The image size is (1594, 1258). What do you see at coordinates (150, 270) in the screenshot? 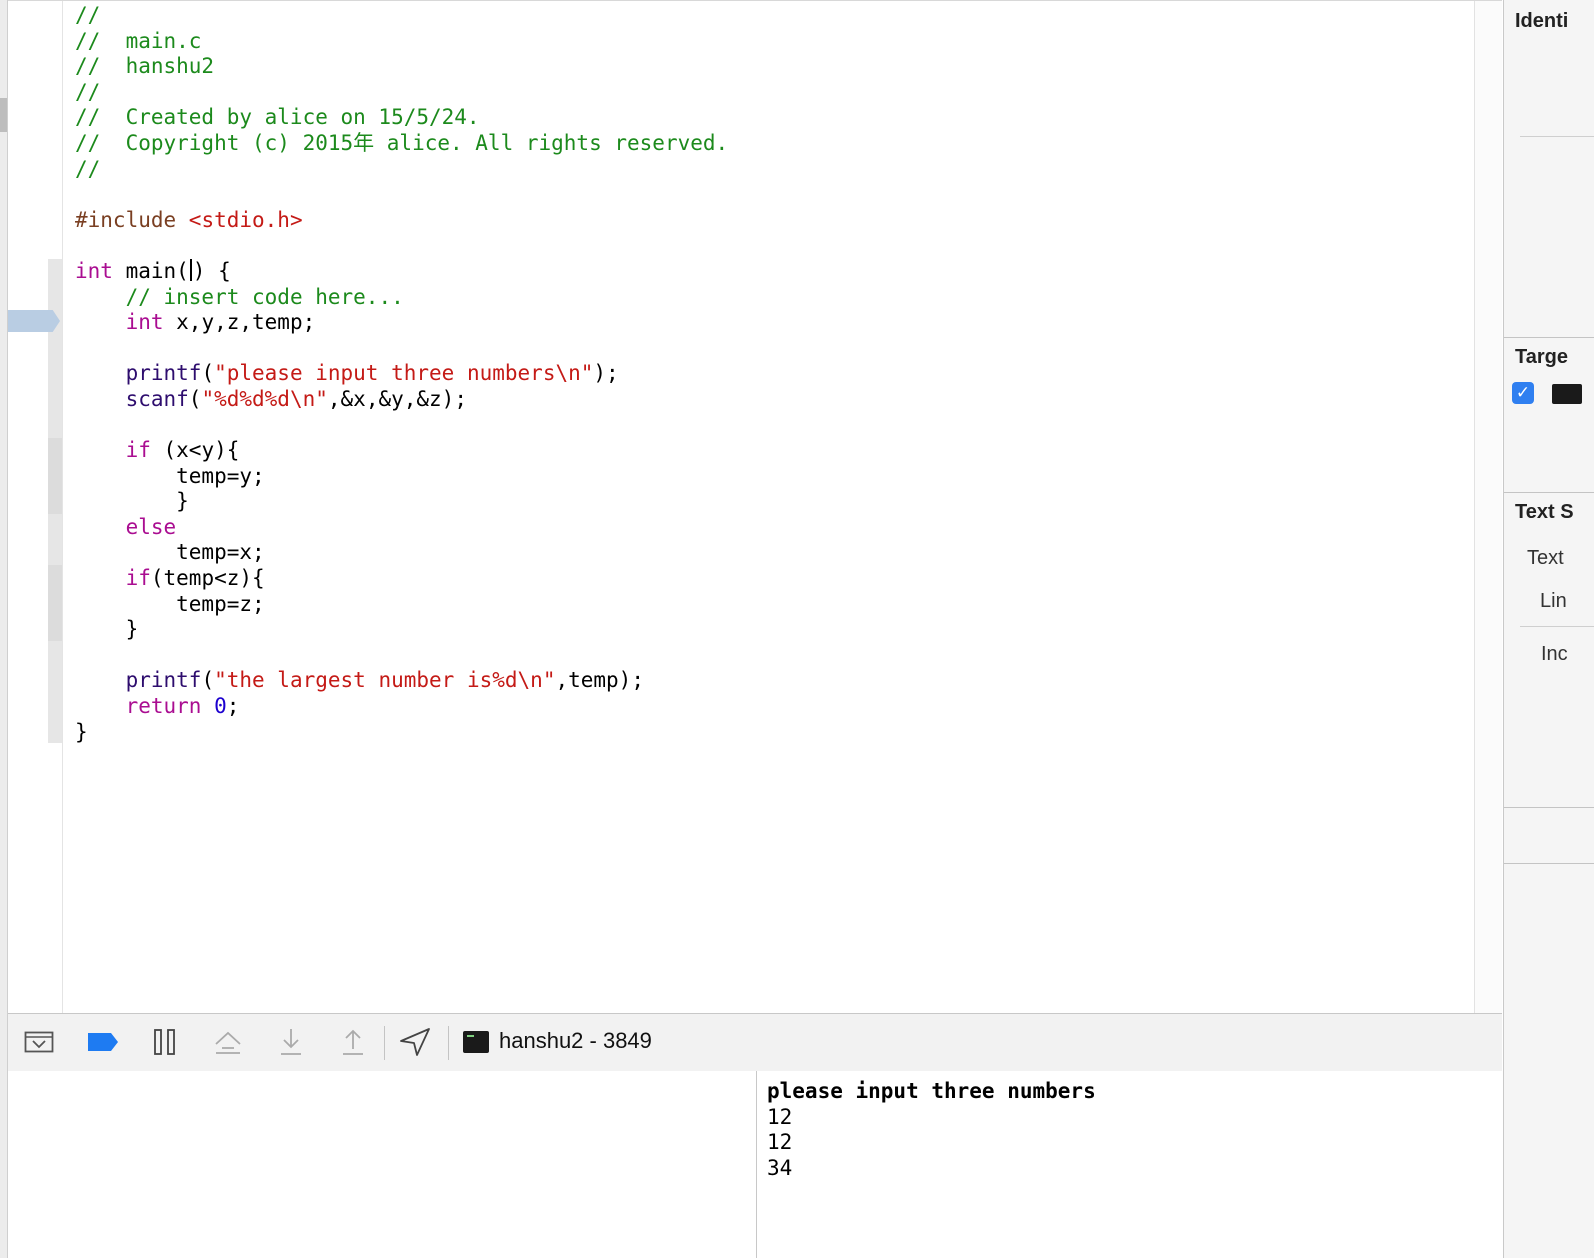
I see `code-token: main(` at bounding box center [150, 270].